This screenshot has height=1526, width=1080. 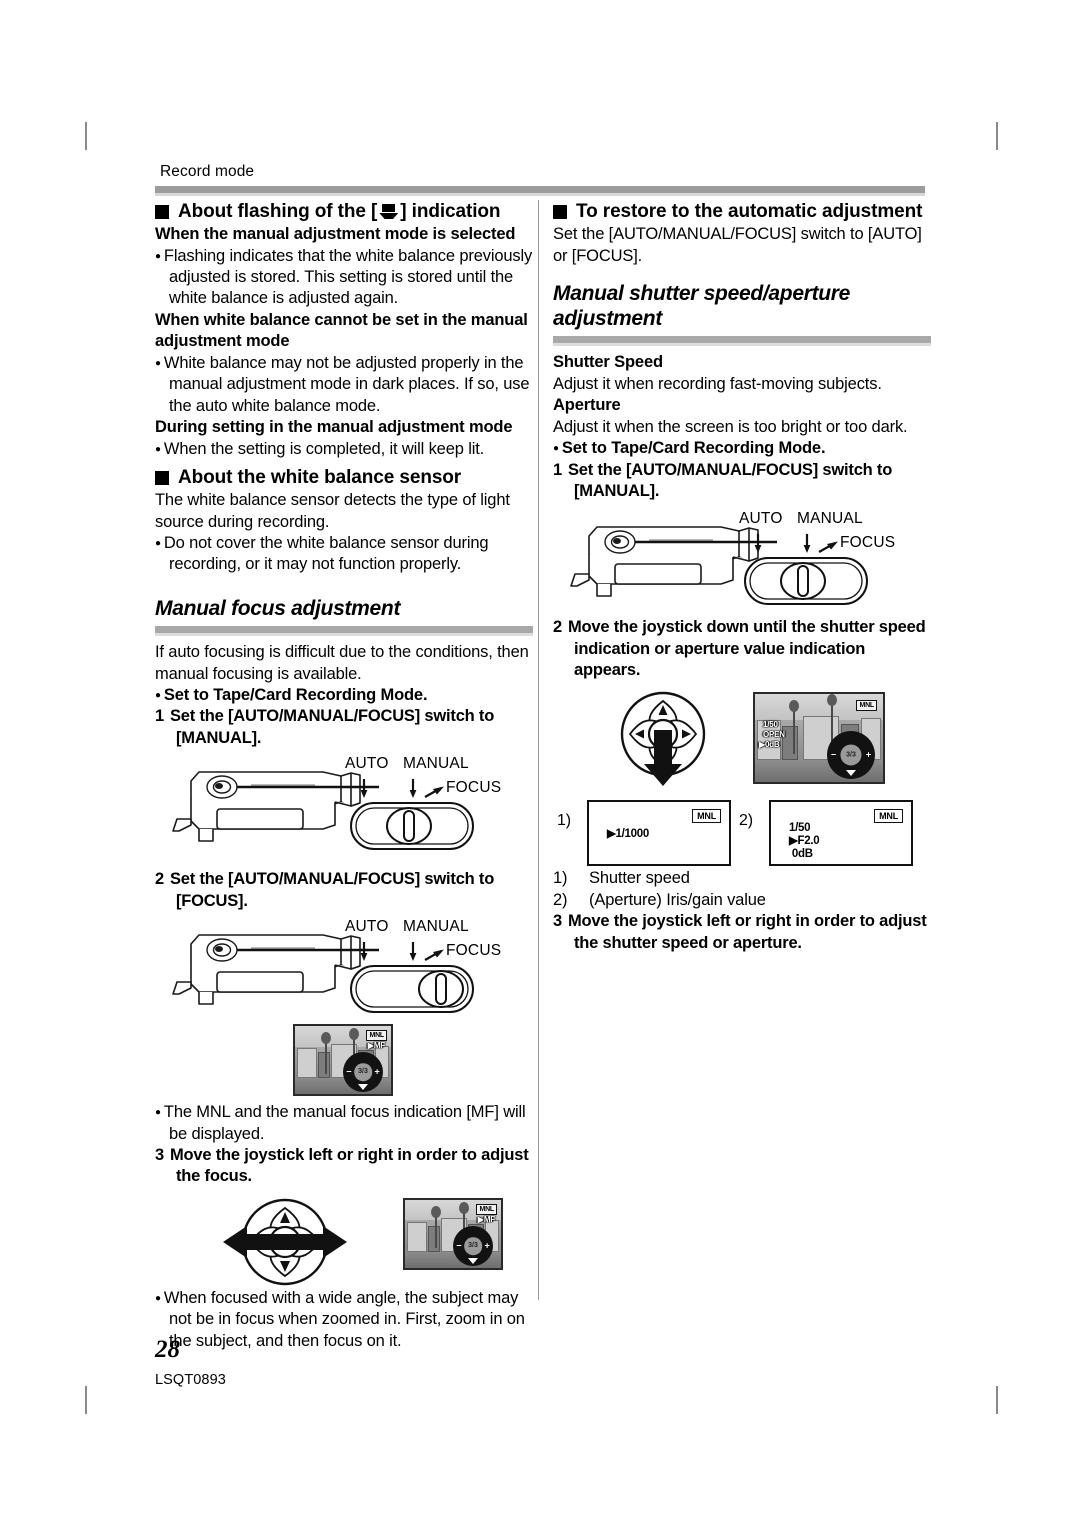 I want to click on heading-restore-automatic: To restore to the automatic adjustment, so click(x=742, y=211).